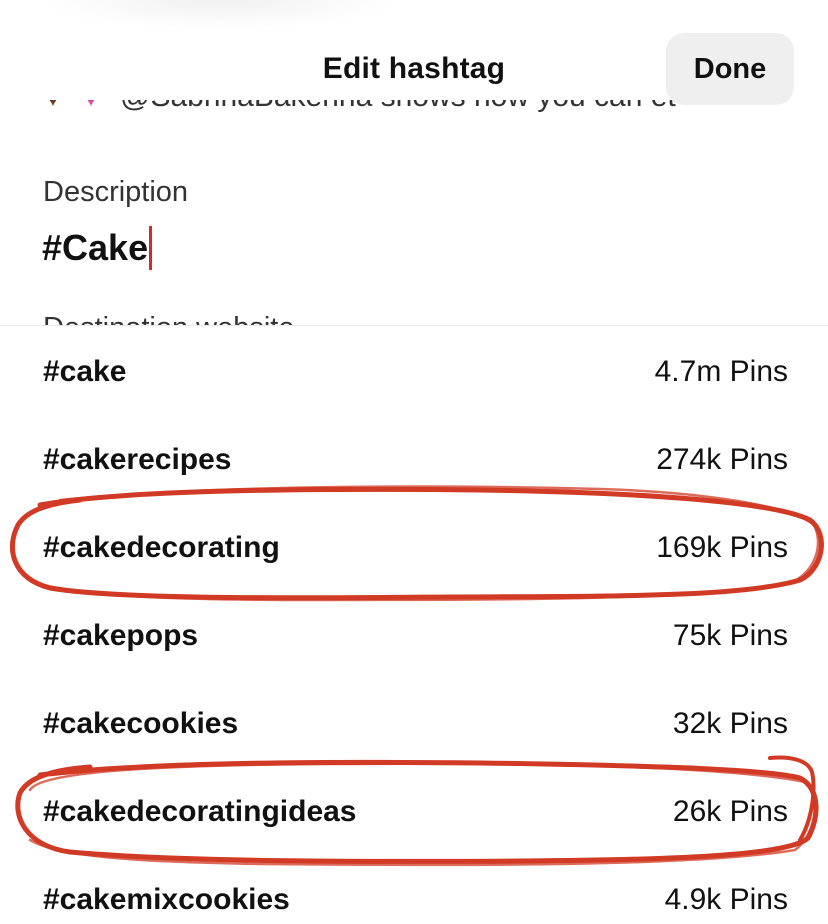 This screenshot has height=924, width=828. Describe the element at coordinates (721, 371) in the screenshot. I see `suggestion-pin-count: 4.7m Pins` at that location.